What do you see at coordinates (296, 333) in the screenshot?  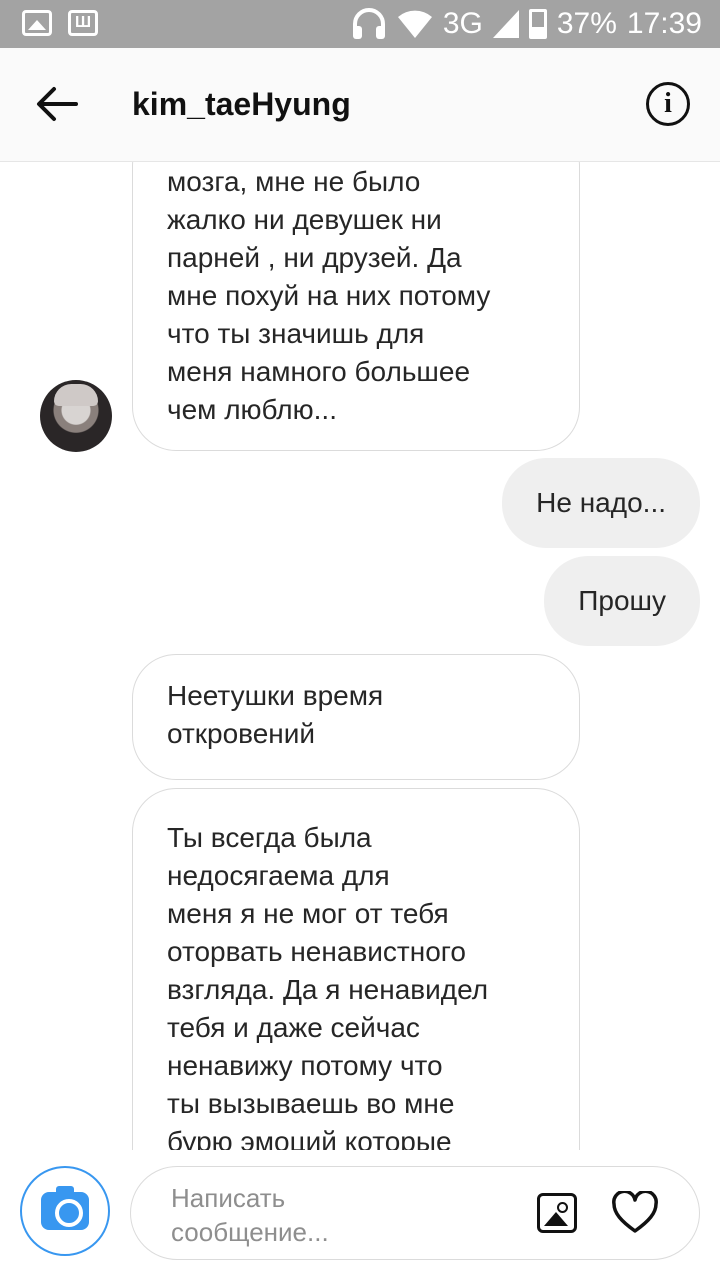 I see `message-line: что ты значишь для` at bounding box center [296, 333].